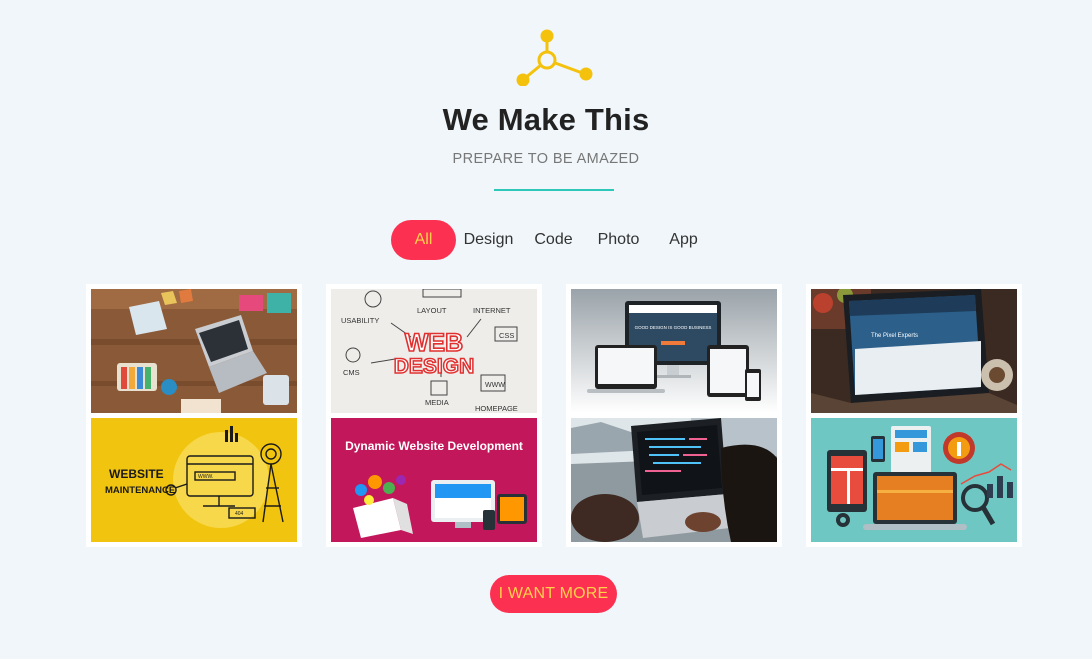  I want to click on filter-tabs: All Design Code Photo App, so click(553, 240).